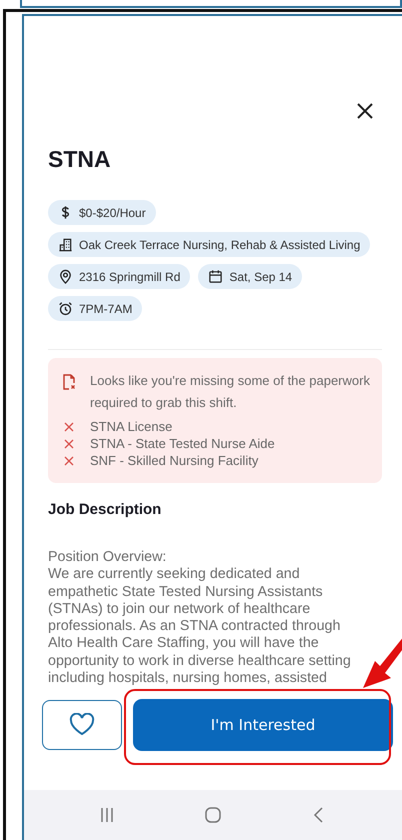  I want to click on description-line: including hospitals, nursing homes, assisted, so click(188, 679).